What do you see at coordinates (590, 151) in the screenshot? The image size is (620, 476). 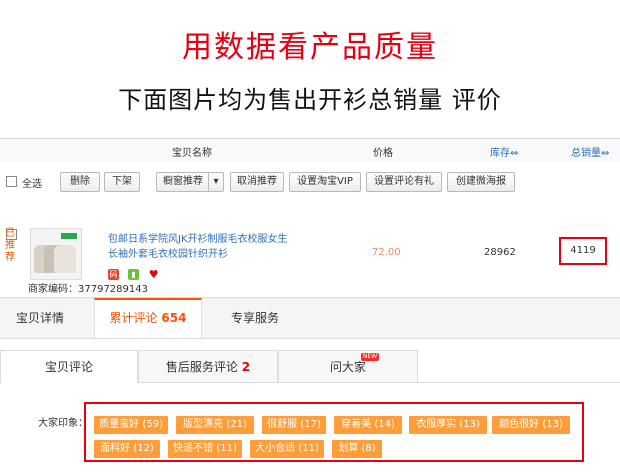 I see `col-sales-sort: 总销量⇔` at bounding box center [590, 151].